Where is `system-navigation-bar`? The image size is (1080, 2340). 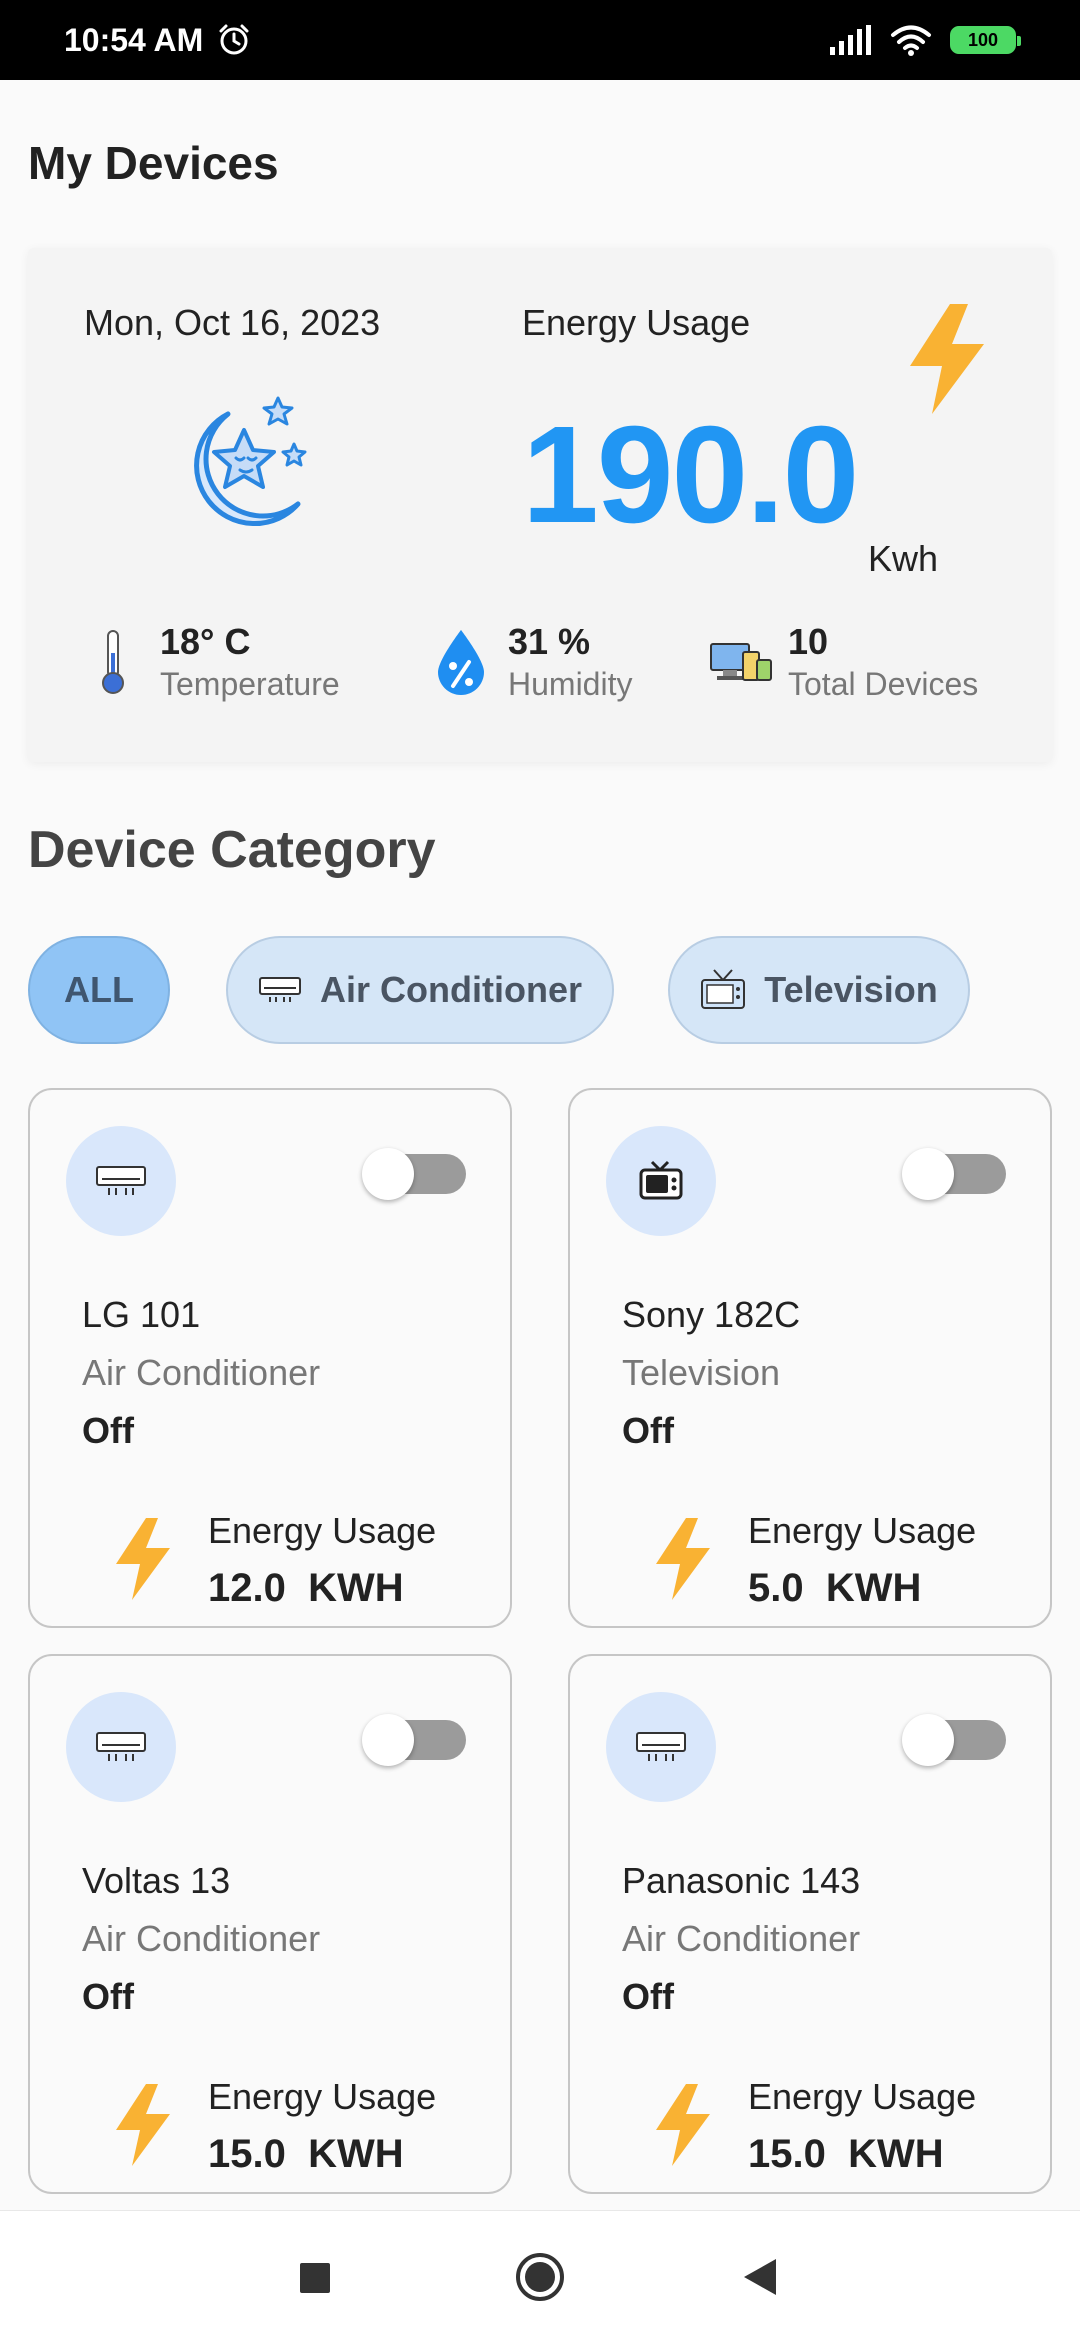 system-navigation-bar is located at coordinates (540, 2275).